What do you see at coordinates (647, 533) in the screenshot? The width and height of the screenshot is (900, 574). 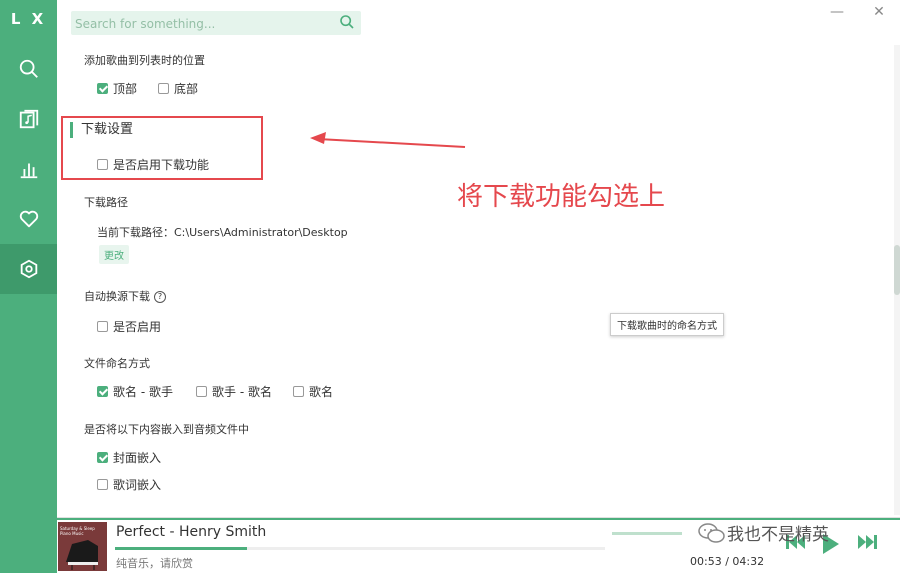 I see `volume-slider` at bounding box center [647, 533].